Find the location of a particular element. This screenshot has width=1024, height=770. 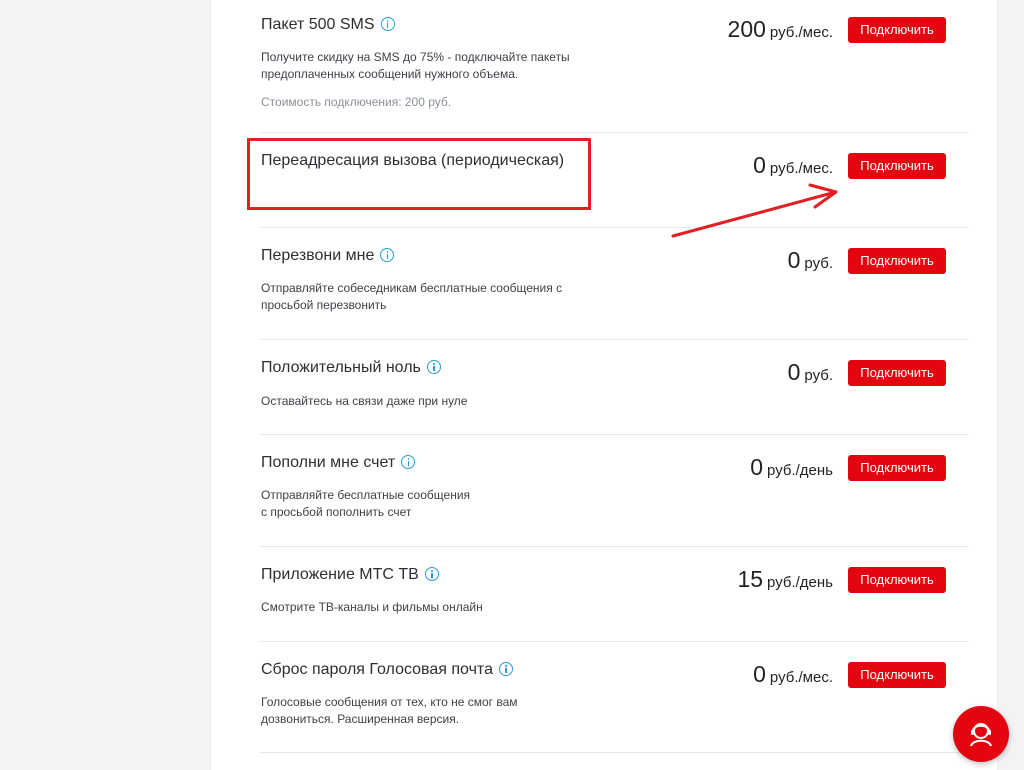

chat-support-icon is located at coordinates (981, 735).